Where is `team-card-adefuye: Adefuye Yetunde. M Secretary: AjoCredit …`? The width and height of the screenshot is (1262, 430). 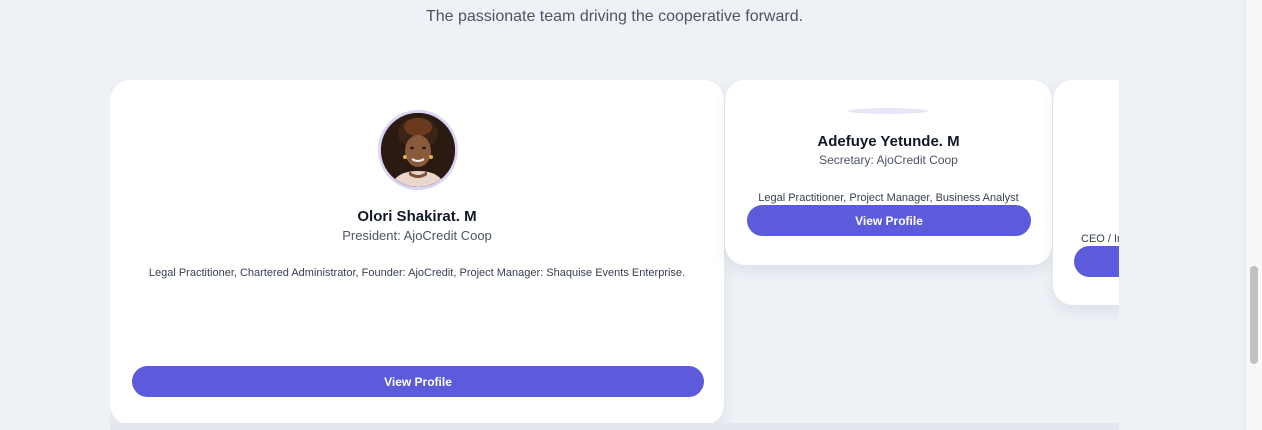
team-card-adefuye: Adefuye Yetunde. M Secretary: AjoCredit … is located at coordinates (888, 172).